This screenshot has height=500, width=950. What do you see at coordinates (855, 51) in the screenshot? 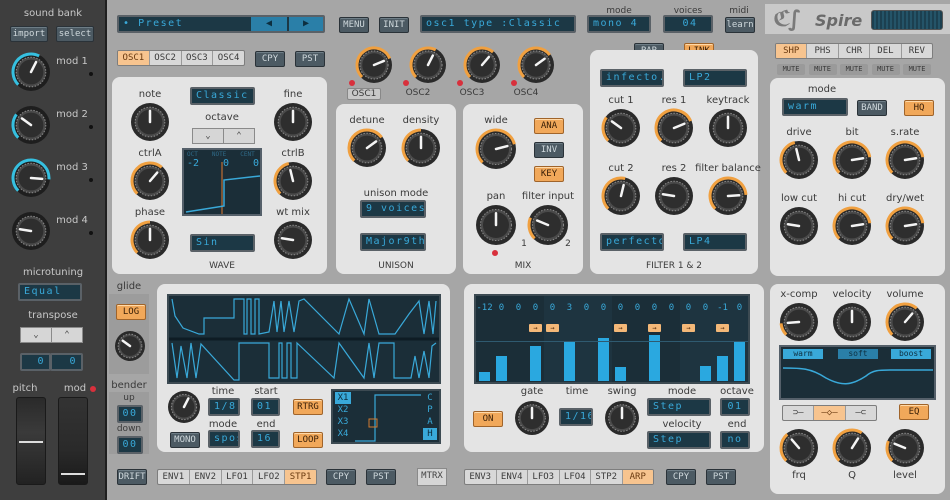
I see `fx-tab-chr: CHR` at bounding box center [855, 51].